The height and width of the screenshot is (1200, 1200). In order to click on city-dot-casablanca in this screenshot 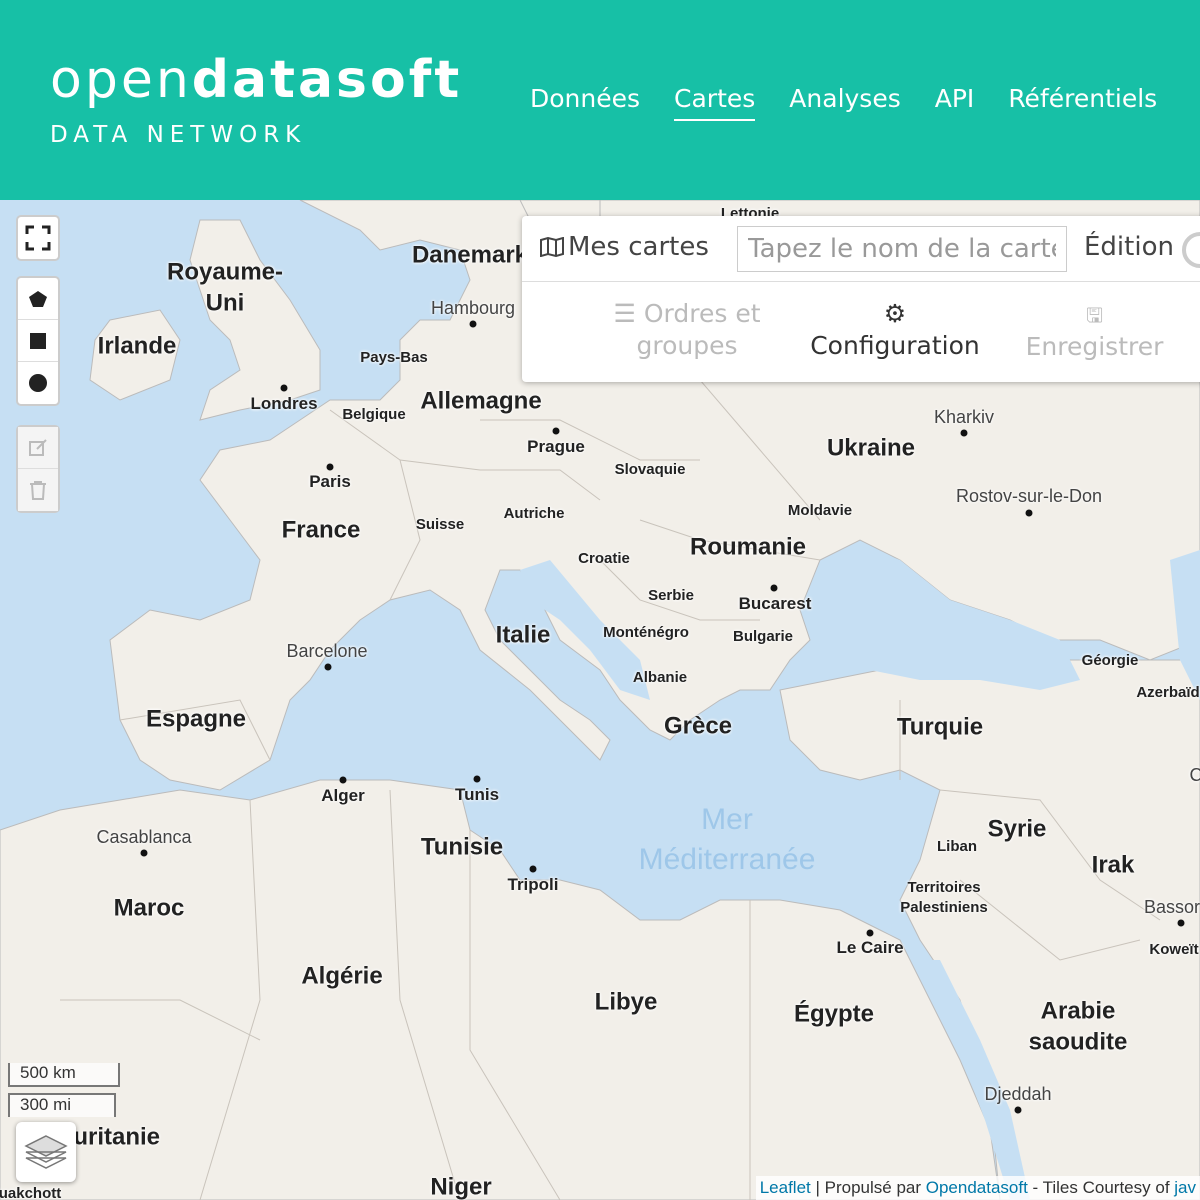, I will do `click(144, 853)`.